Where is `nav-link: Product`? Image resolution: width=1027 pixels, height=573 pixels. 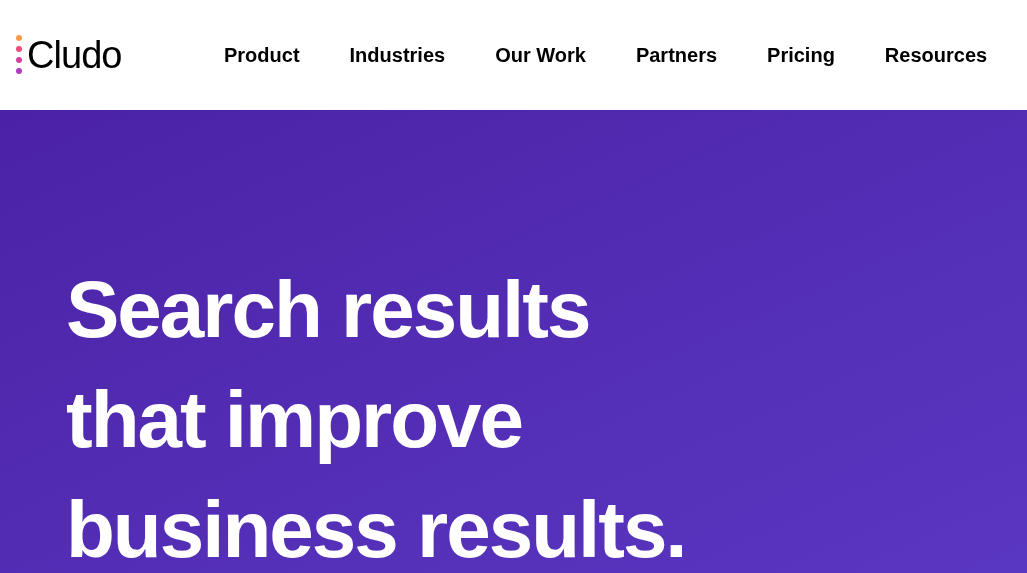
nav-link: Product is located at coordinates (262, 55).